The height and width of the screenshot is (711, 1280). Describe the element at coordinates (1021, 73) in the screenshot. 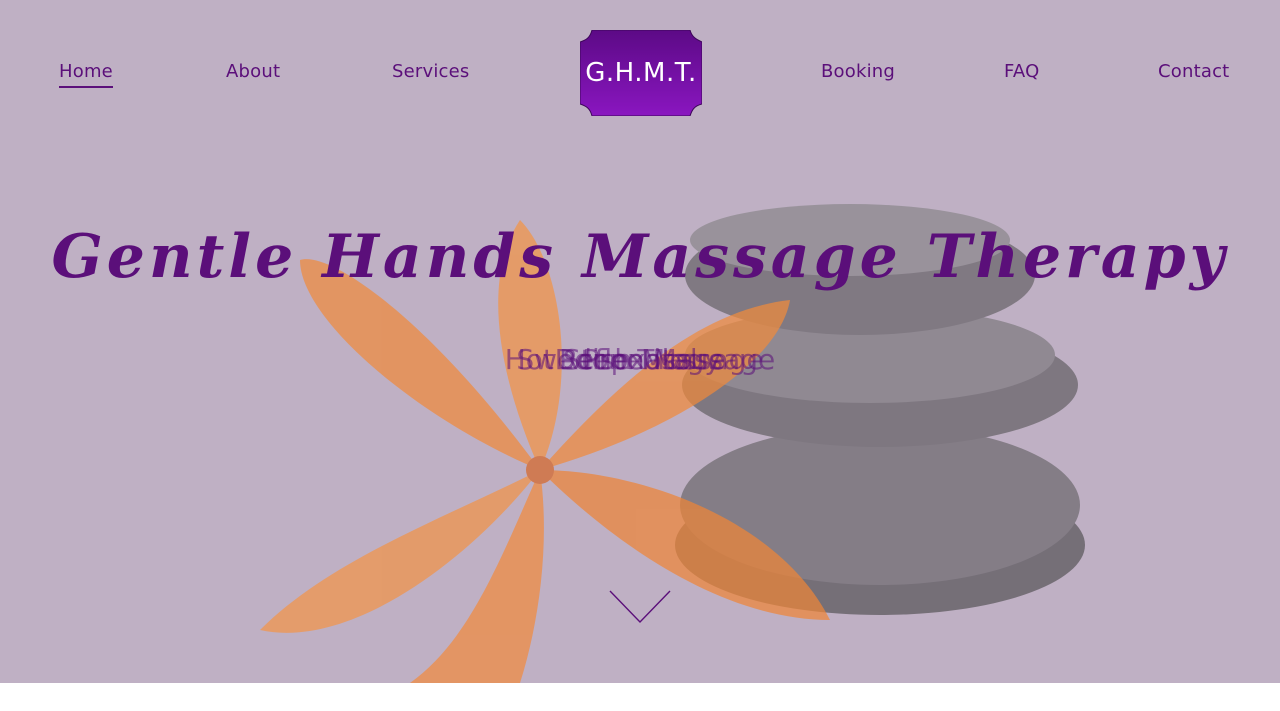

I see `nav-link-faq: FAQ` at that location.